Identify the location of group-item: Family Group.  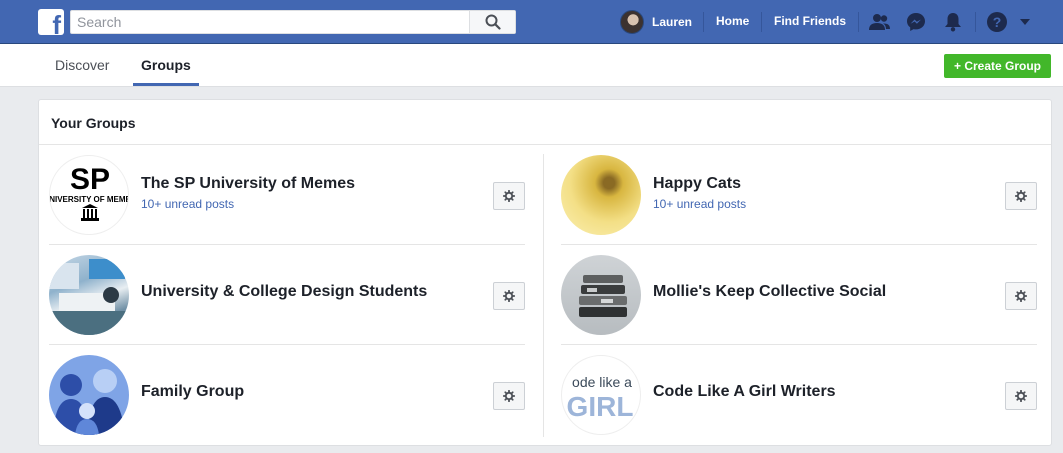
(287, 395).